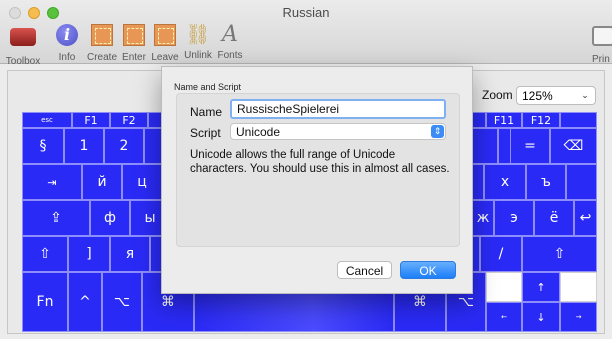 The height and width of the screenshot is (339, 612). Describe the element at coordinates (306, 12) in the screenshot. I see `window-title: Russian` at that location.